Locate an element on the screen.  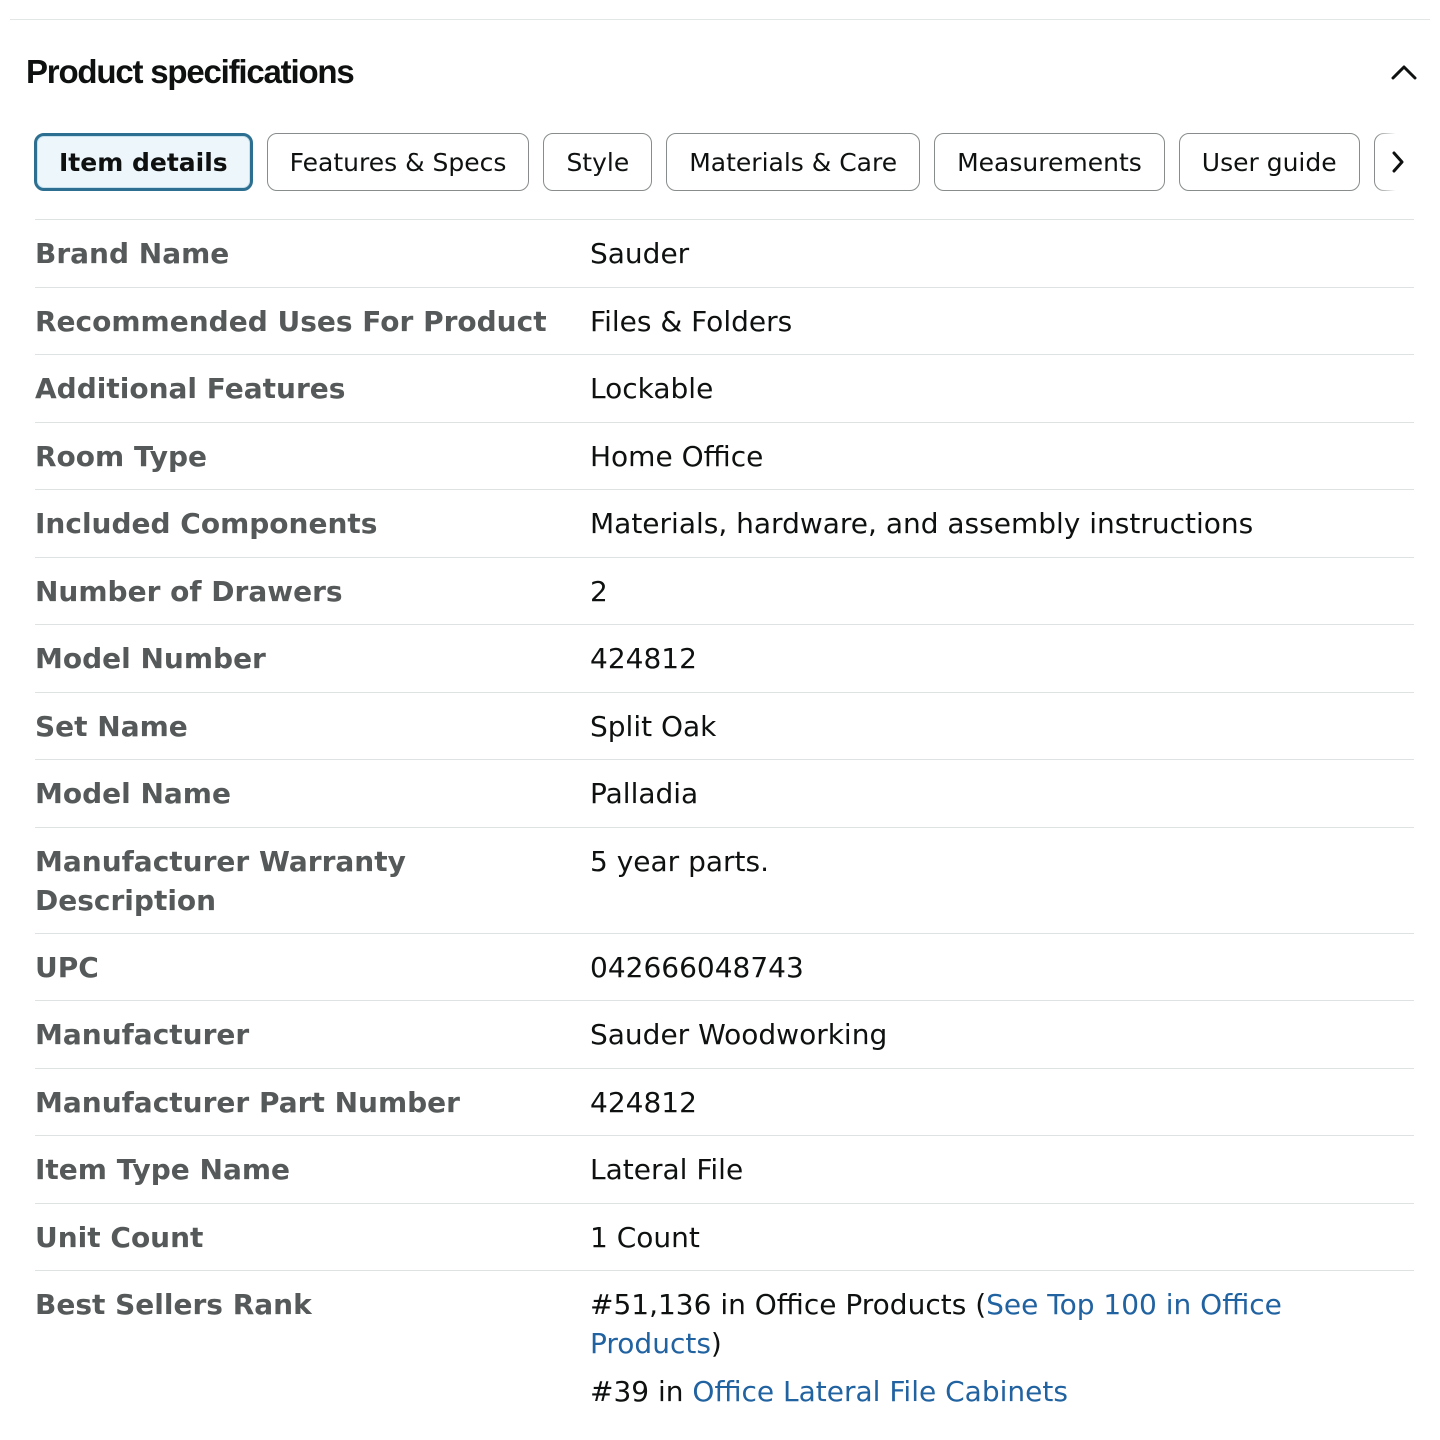
spec-key: Additional Features is located at coordinates (190, 388).